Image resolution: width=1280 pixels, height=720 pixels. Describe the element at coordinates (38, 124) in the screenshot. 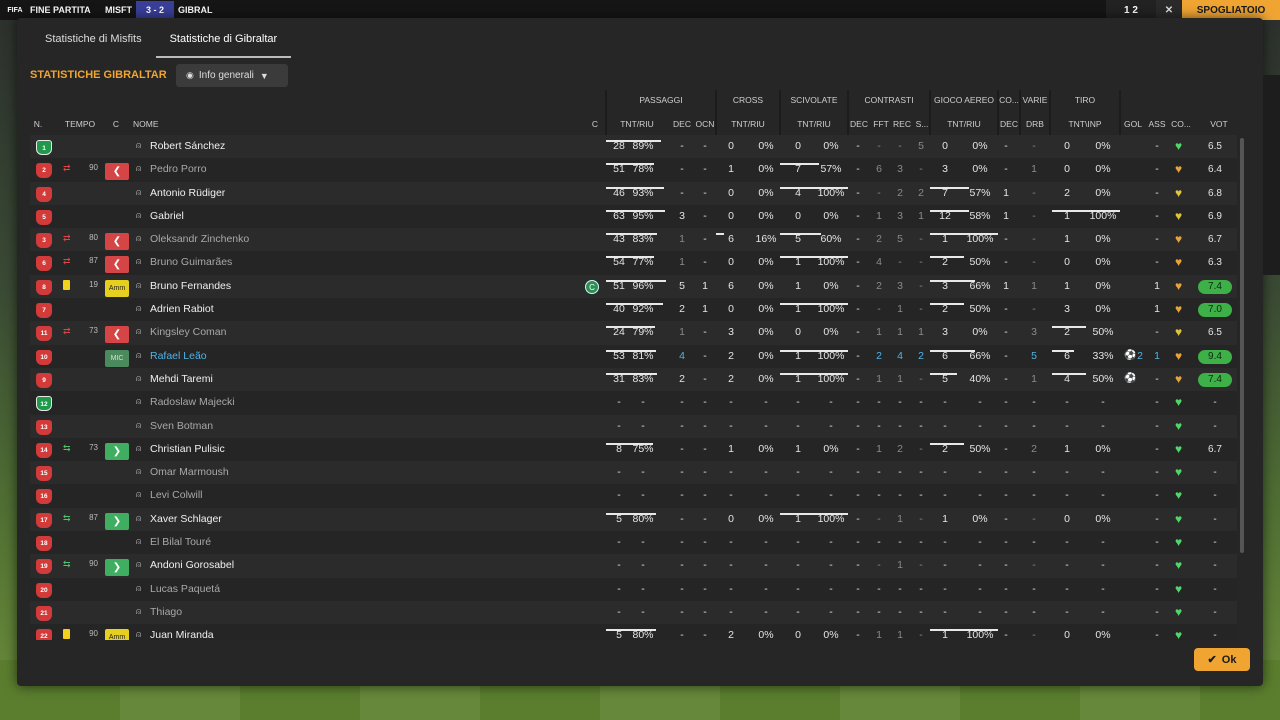

I see `col-n: N.` at that location.